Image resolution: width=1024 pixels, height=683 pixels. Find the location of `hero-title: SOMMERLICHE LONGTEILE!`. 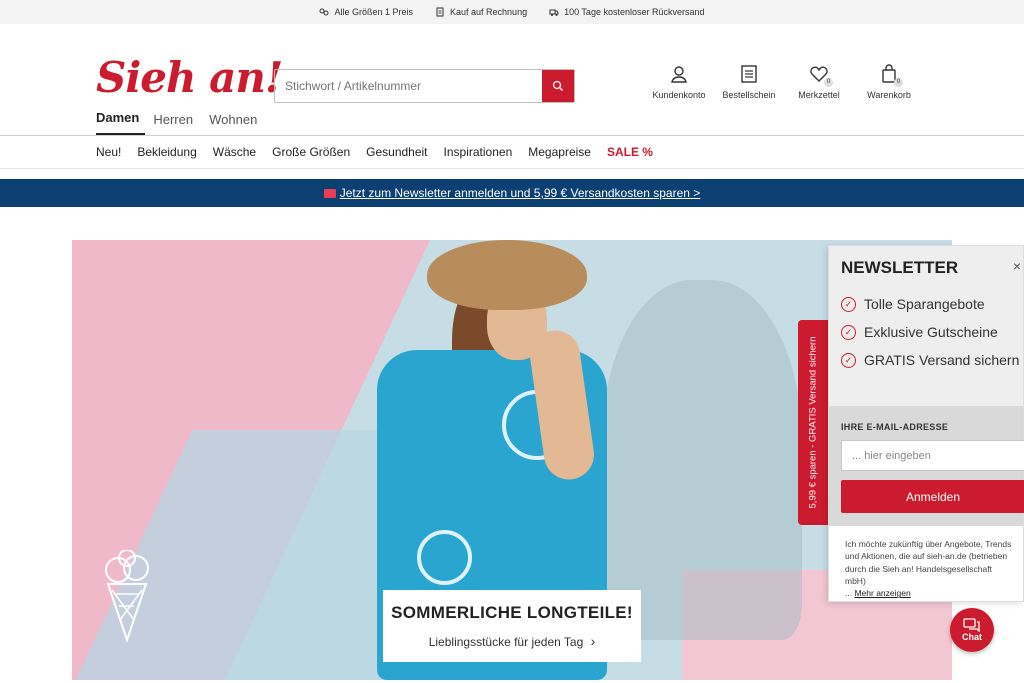

hero-title: SOMMERLICHE LONGTEILE! is located at coordinates (512, 612).